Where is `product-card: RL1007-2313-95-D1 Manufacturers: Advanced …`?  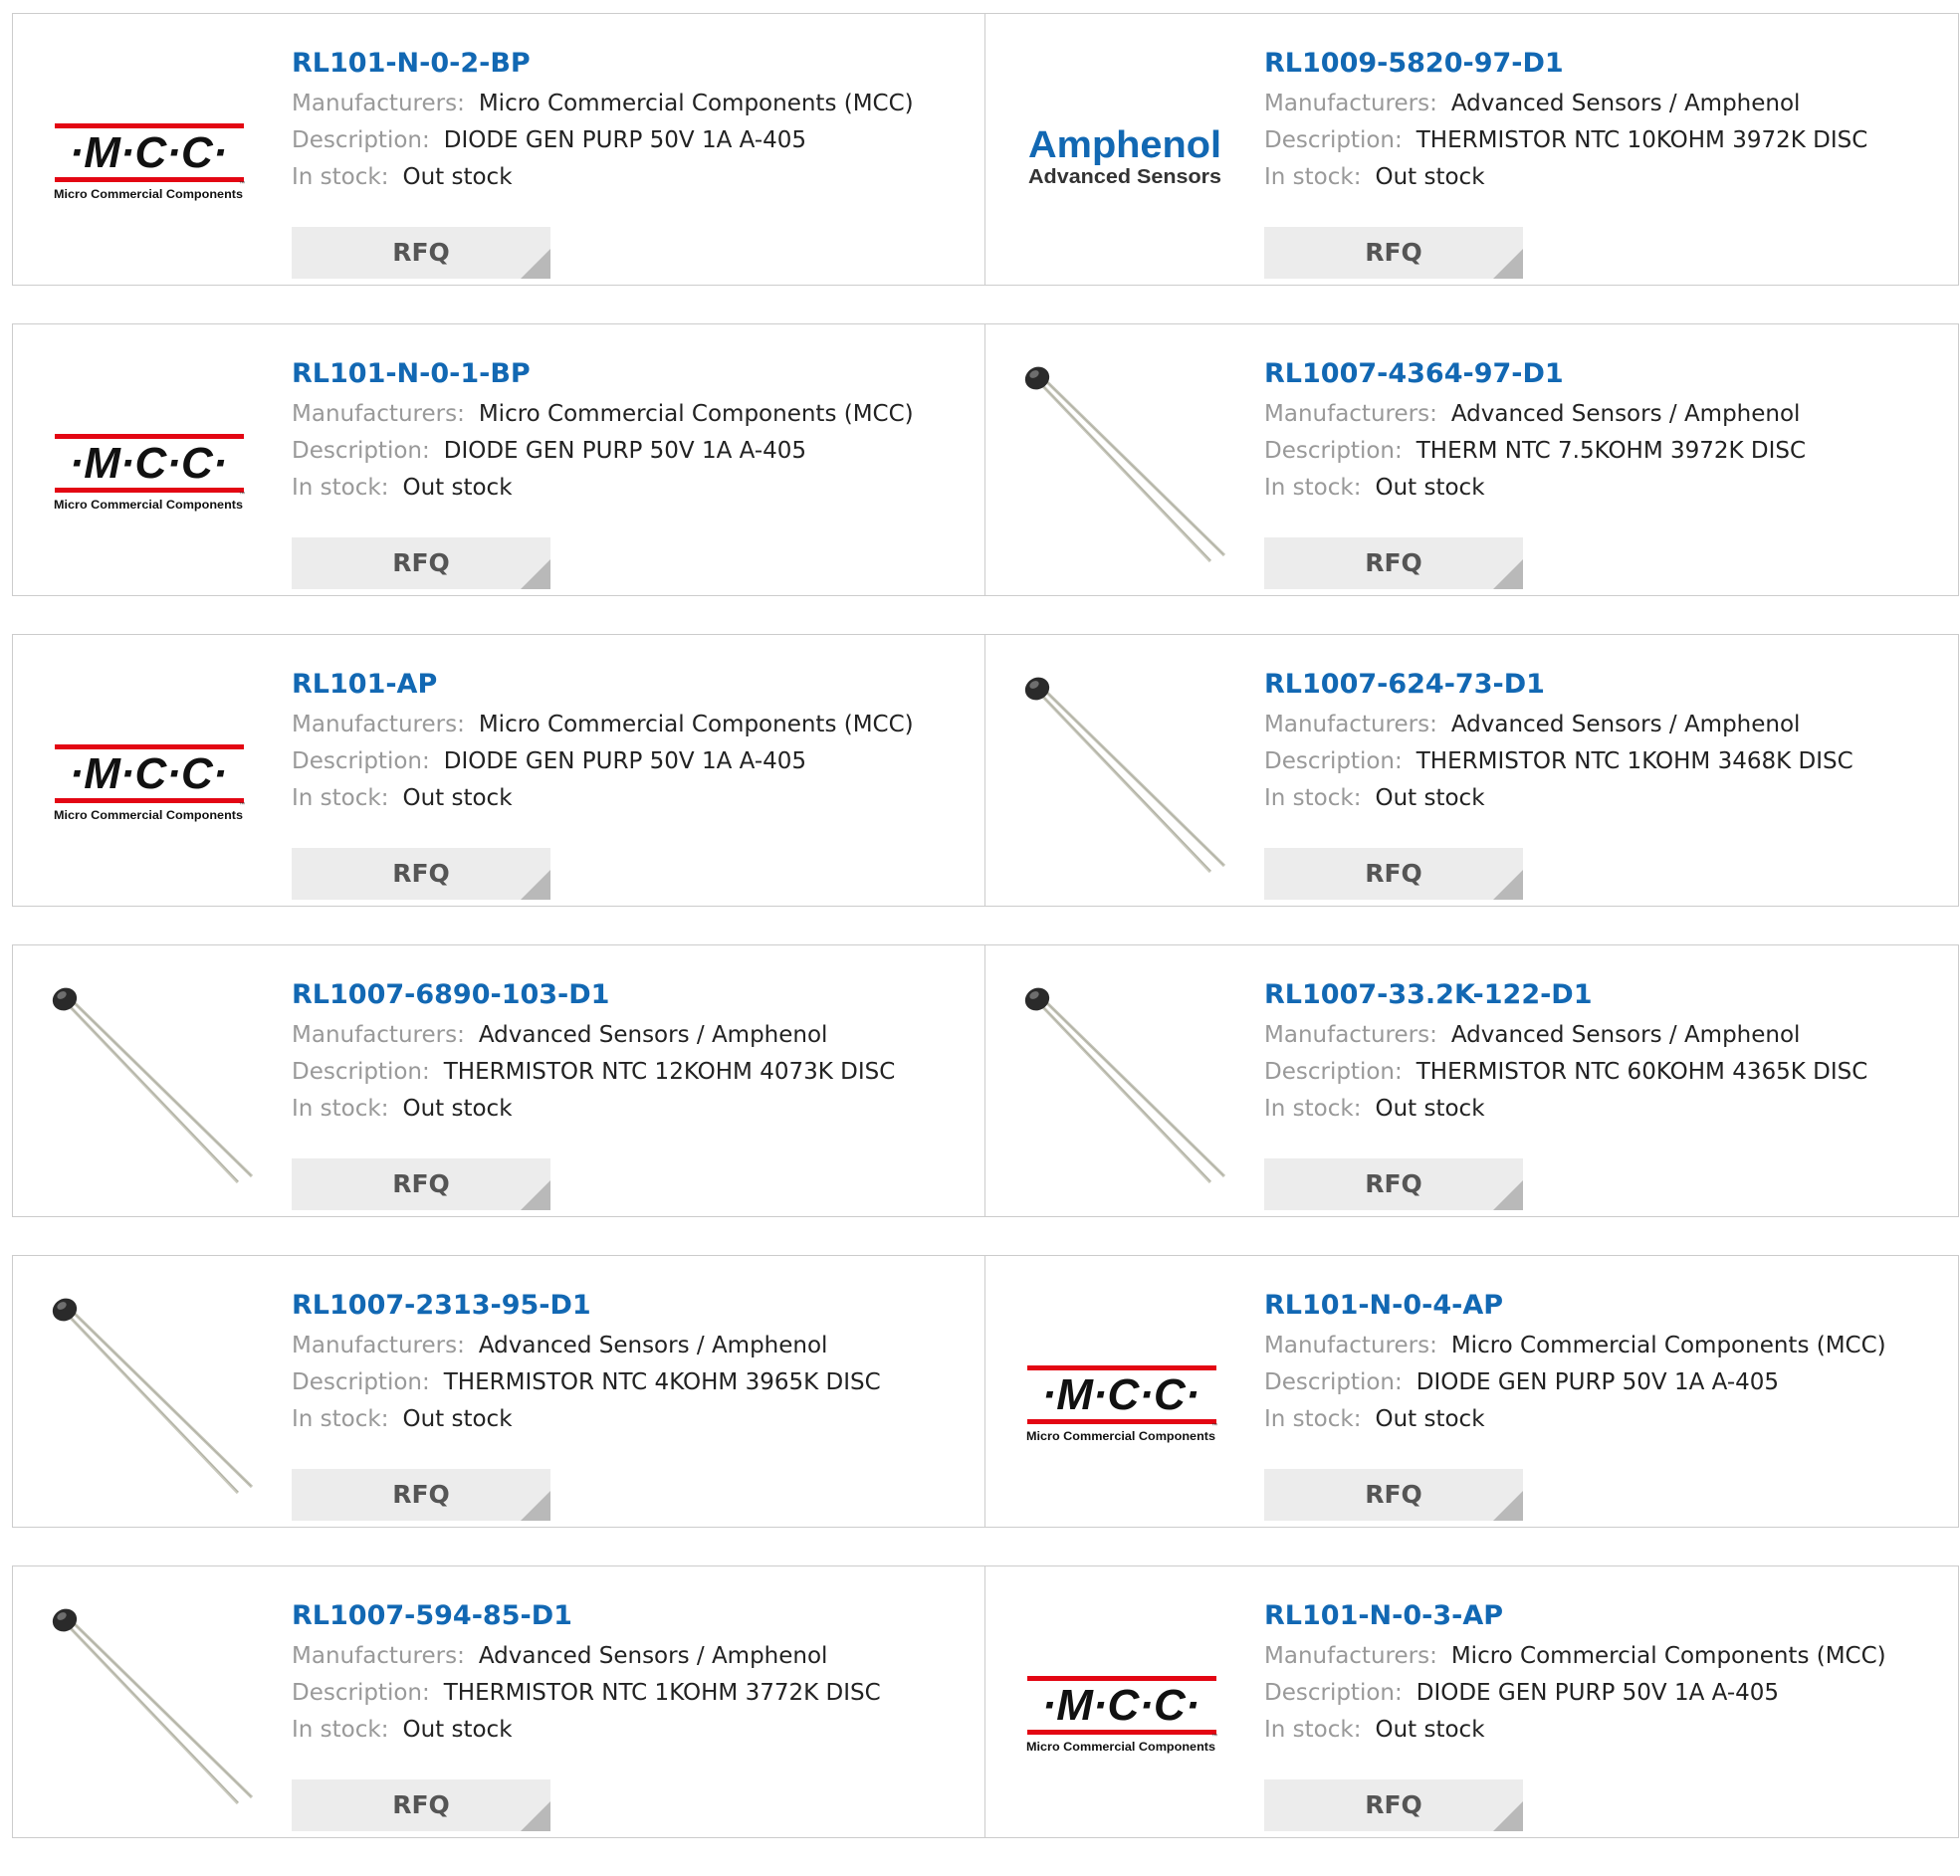
product-card: RL1007-2313-95-D1 Manufacturers: Advanced … is located at coordinates (499, 1391).